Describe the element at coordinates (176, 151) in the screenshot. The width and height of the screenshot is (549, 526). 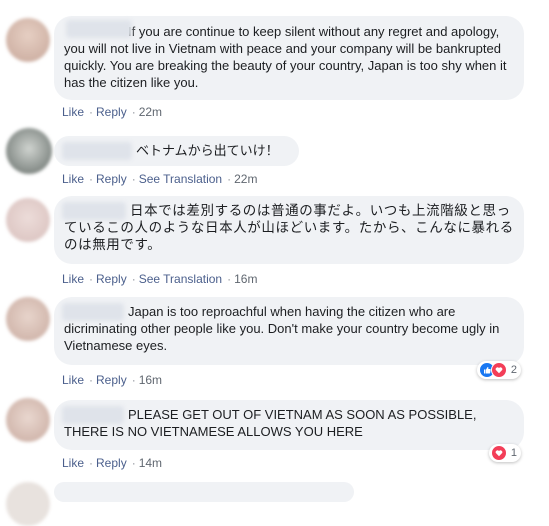
I see `comment-bubble: ベトナムから出ていけ！` at that location.